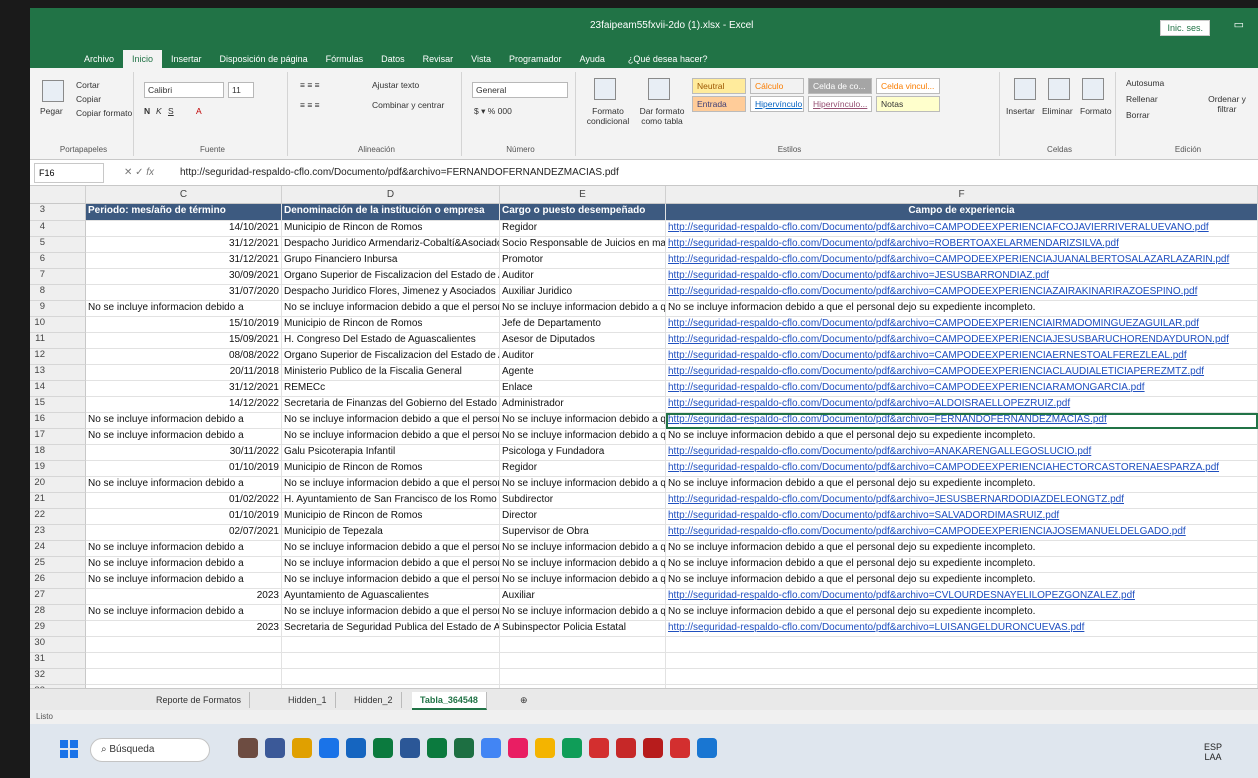 The width and height of the screenshot is (1258, 778). Describe the element at coordinates (962, 195) in the screenshot. I see `column-header: F` at that location.